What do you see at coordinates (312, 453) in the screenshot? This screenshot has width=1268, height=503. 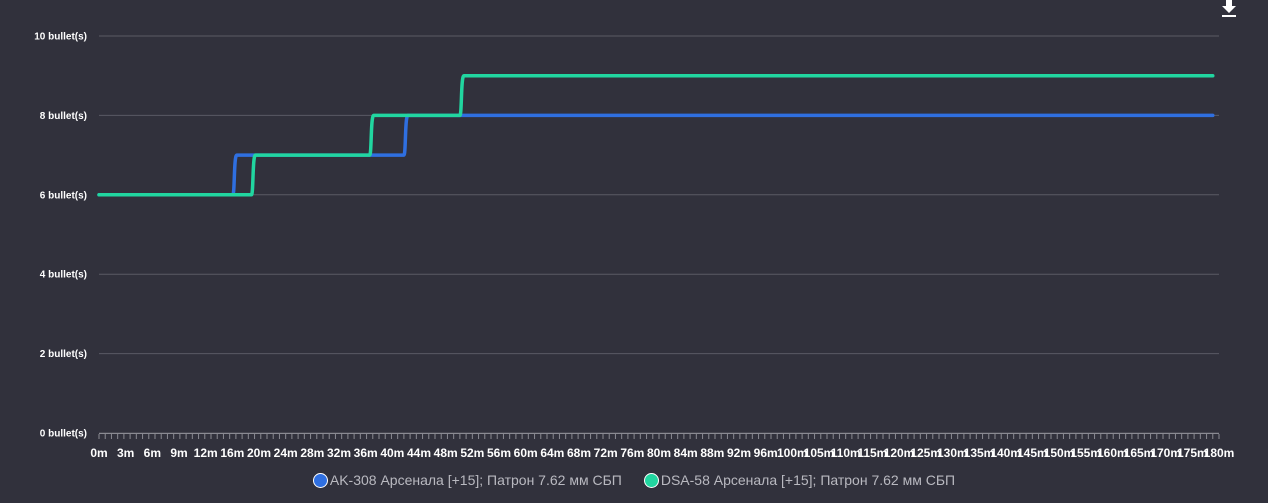 I see `x-tick-label: 28m` at bounding box center [312, 453].